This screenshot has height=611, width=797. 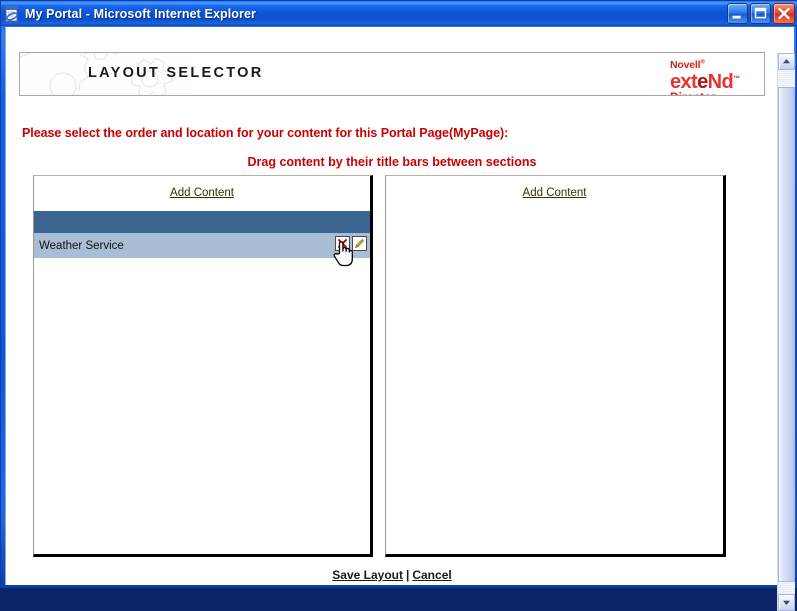 What do you see at coordinates (359, 243) in the screenshot?
I see `edit-pencil-icon` at bounding box center [359, 243].